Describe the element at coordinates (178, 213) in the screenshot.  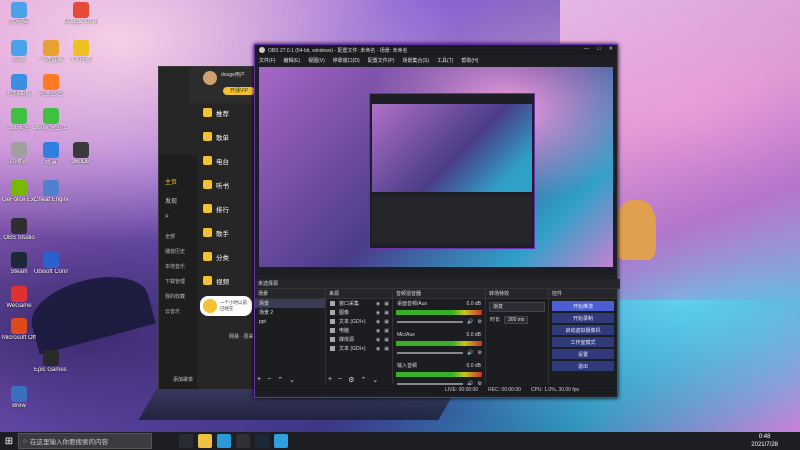
I see `search-icon: ⌕` at that location.